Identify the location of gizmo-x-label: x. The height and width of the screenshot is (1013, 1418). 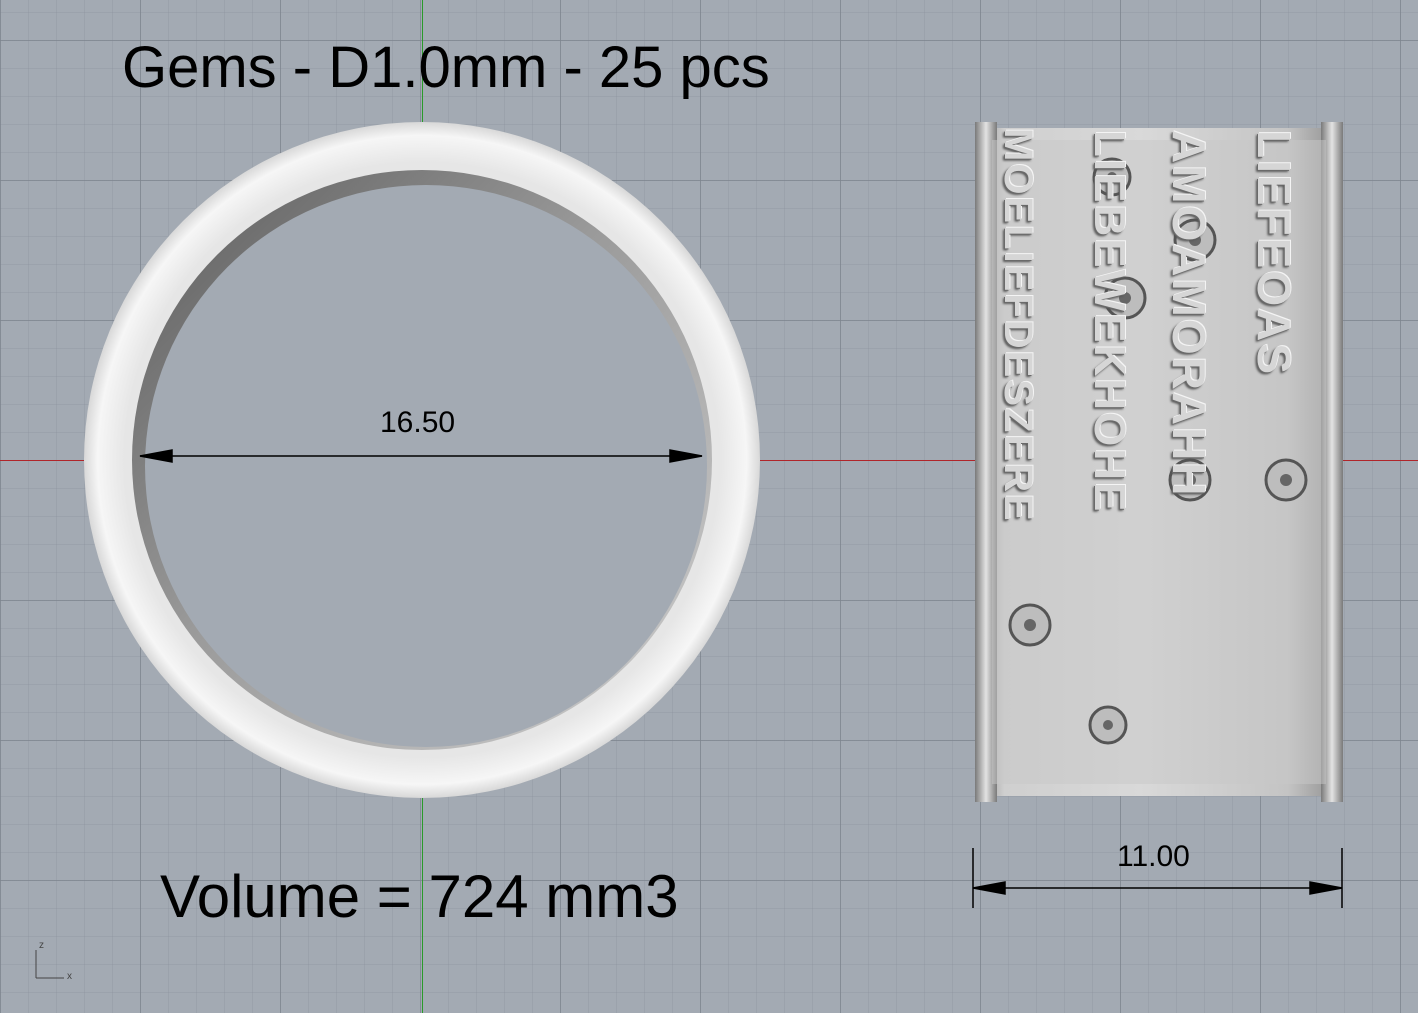
(69, 976).